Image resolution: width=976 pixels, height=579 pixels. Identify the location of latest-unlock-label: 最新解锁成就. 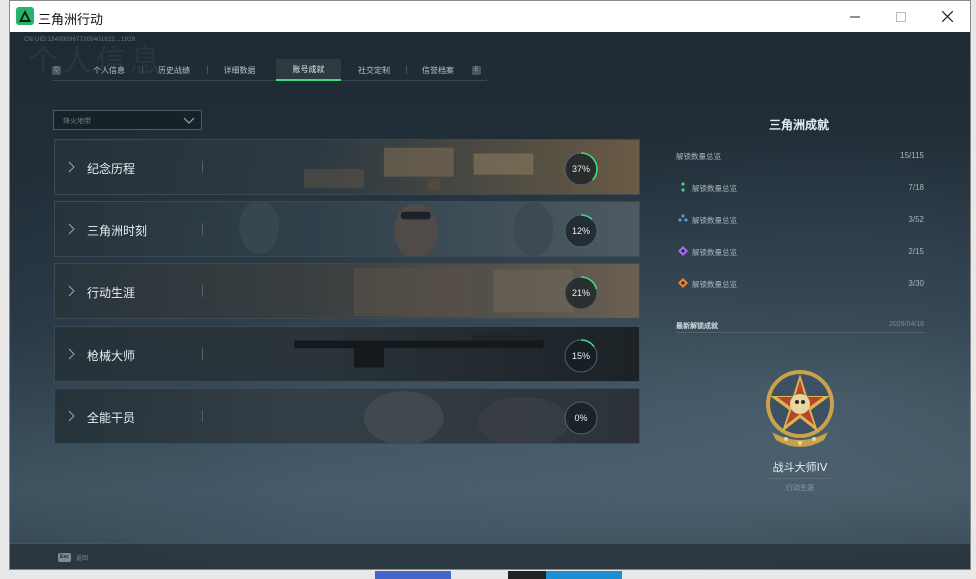
(697, 326).